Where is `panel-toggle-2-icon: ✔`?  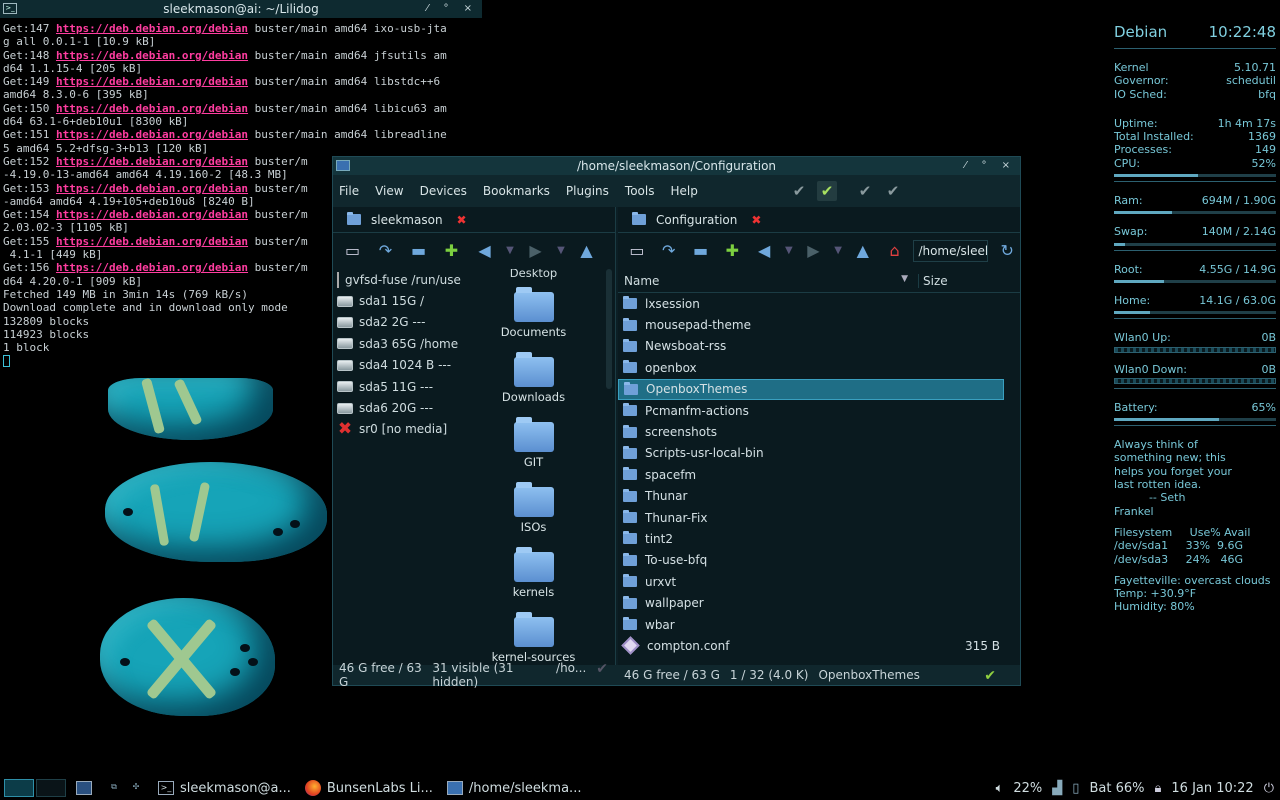 panel-toggle-2-icon: ✔ is located at coordinates (827, 191).